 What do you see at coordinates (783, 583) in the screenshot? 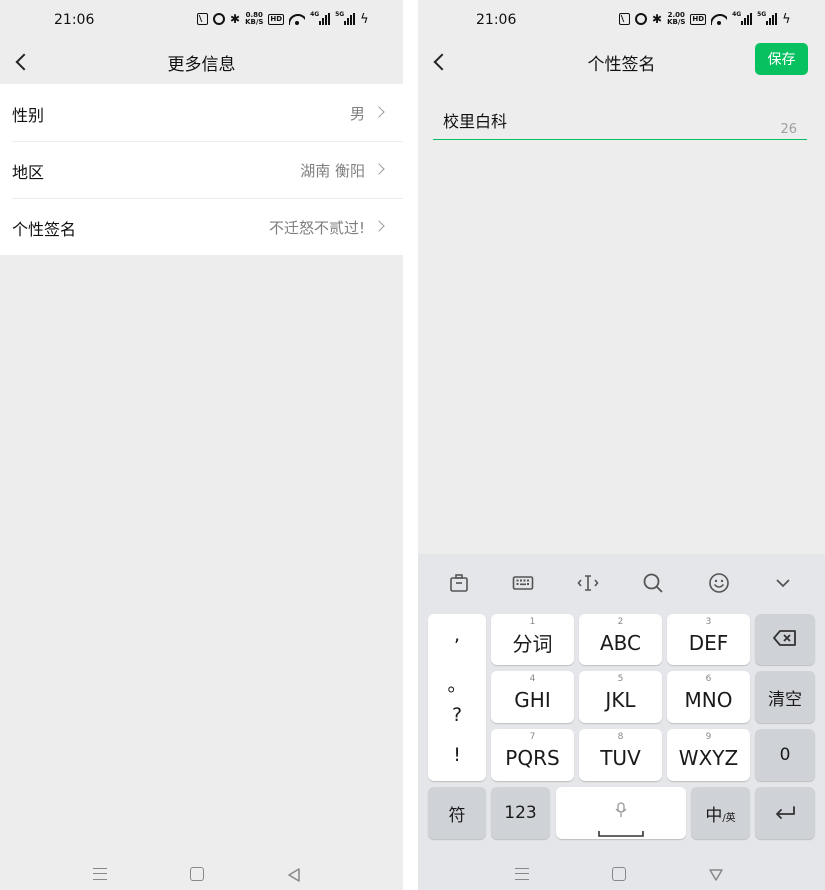
I see `collapse-icon` at bounding box center [783, 583].